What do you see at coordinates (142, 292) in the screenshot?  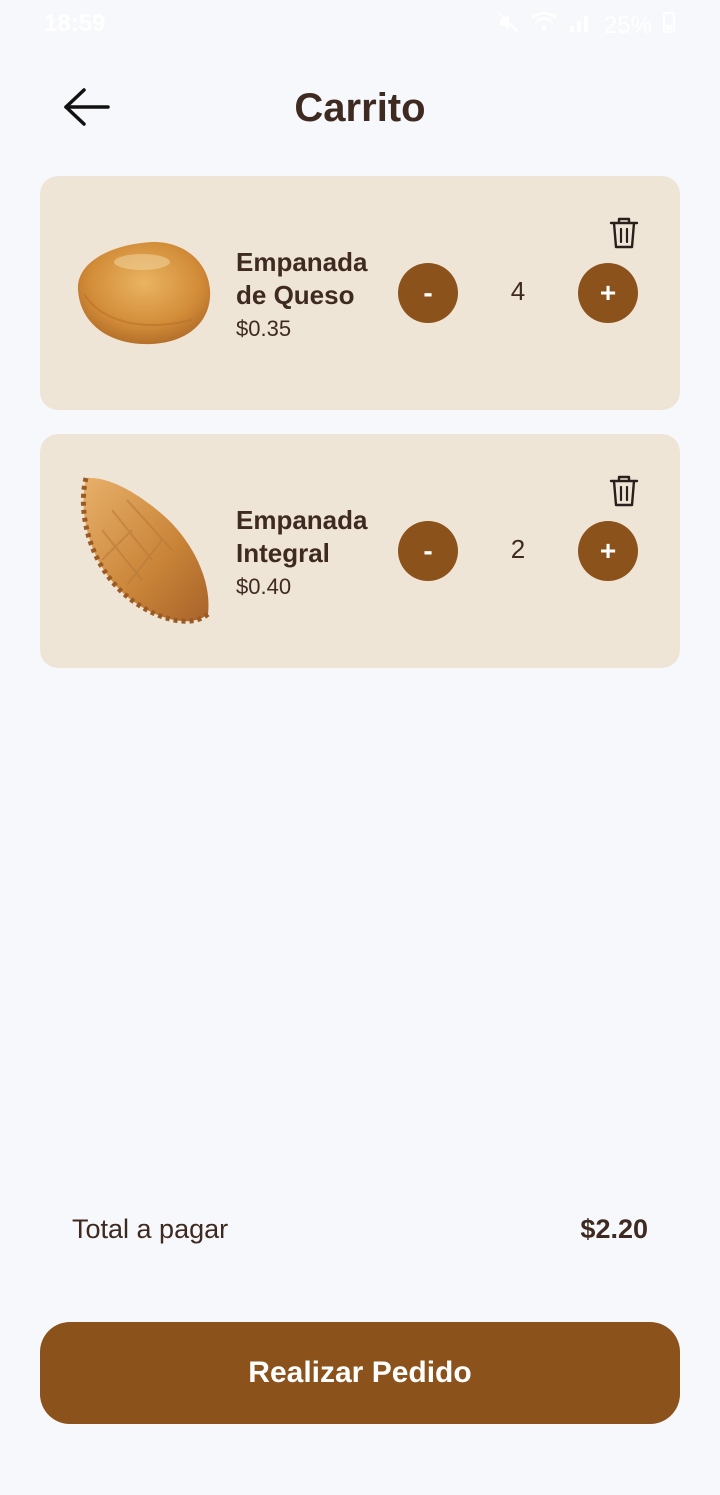 I see `empanada-queso-image` at bounding box center [142, 292].